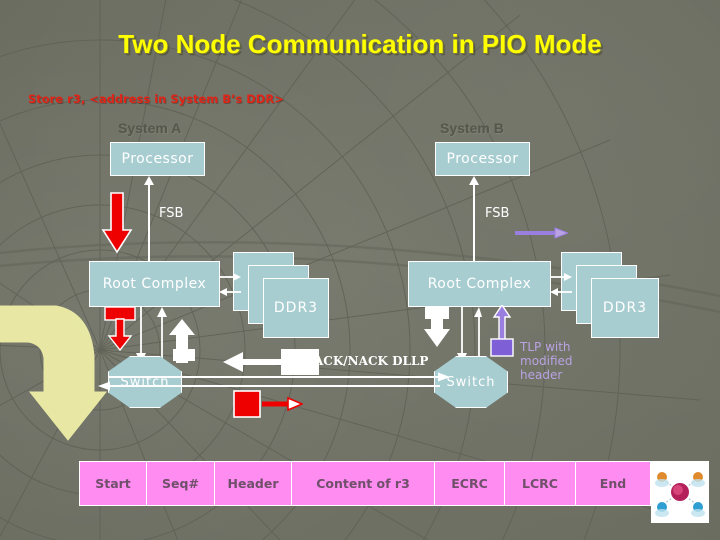 The image size is (720, 540). Describe the element at coordinates (453, 335) in the screenshot. I see `system-b-rc-switch-arrows` at that location.